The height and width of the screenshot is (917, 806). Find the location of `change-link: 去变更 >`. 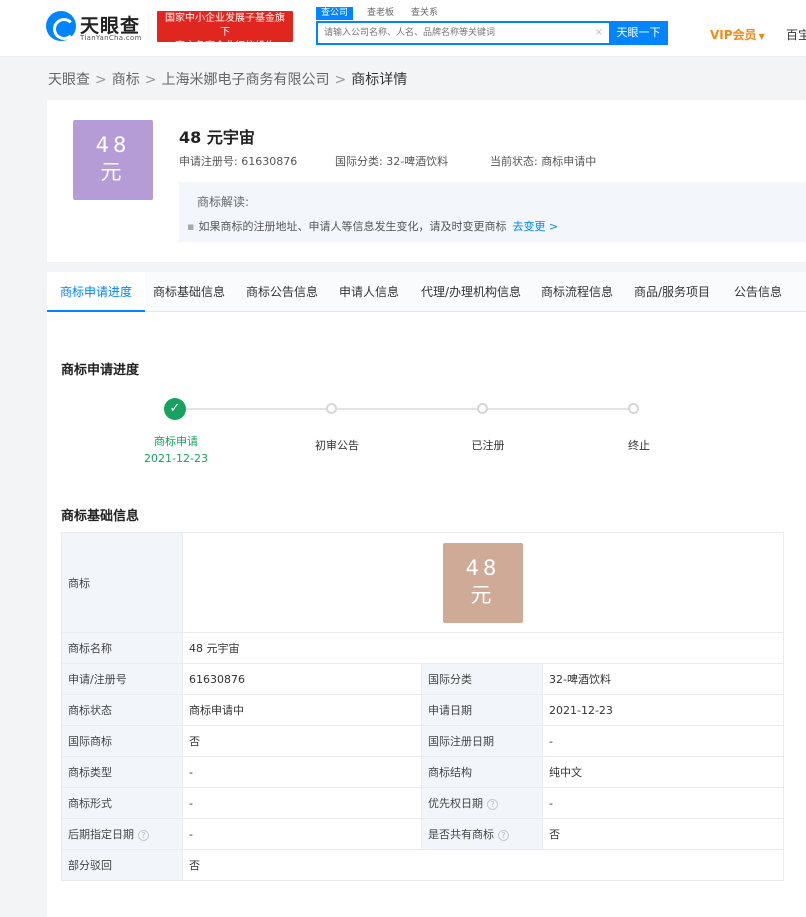

change-link: 去变更 > is located at coordinates (535, 226).